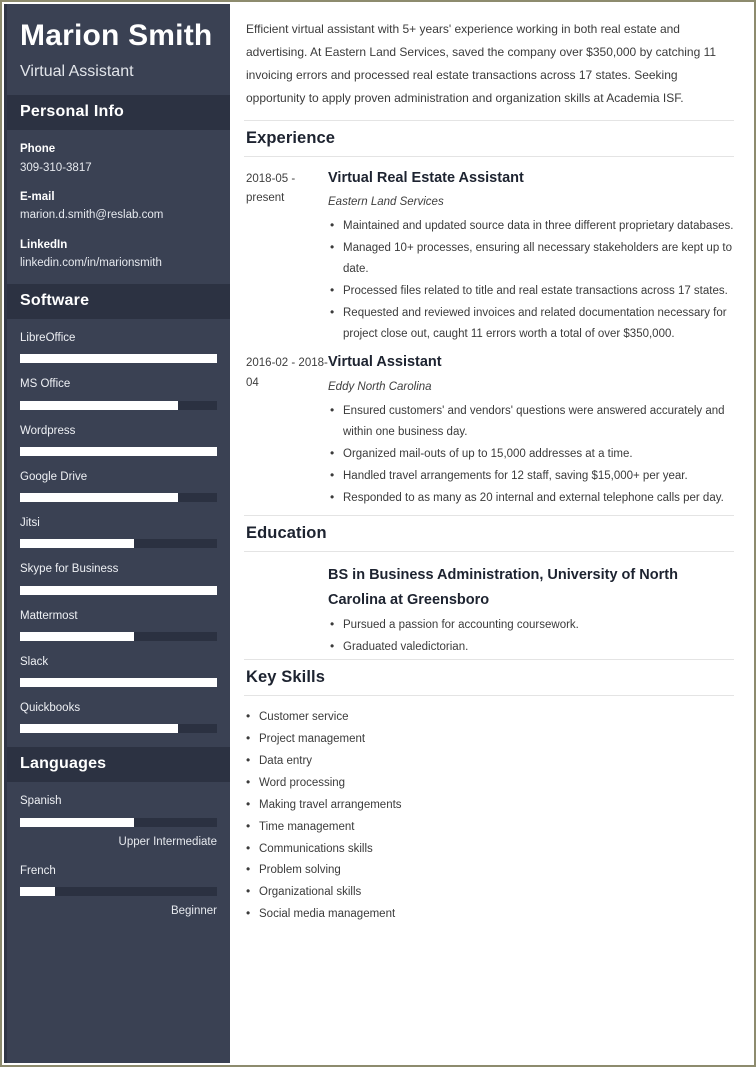  I want to click on candidate-job-title: Virtual Assistant, so click(77, 72).